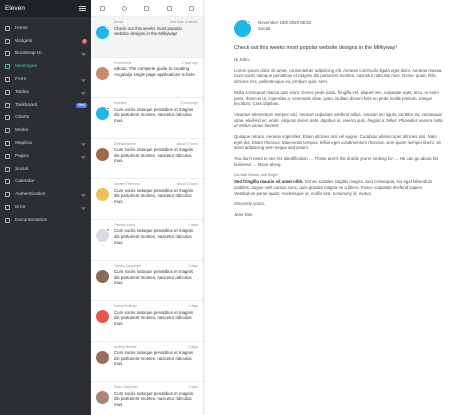 The height and width of the screenshot is (415, 474). Describe the element at coordinates (21, 28) in the screenshot. I see `sidebar-item-label: Home` at that location.